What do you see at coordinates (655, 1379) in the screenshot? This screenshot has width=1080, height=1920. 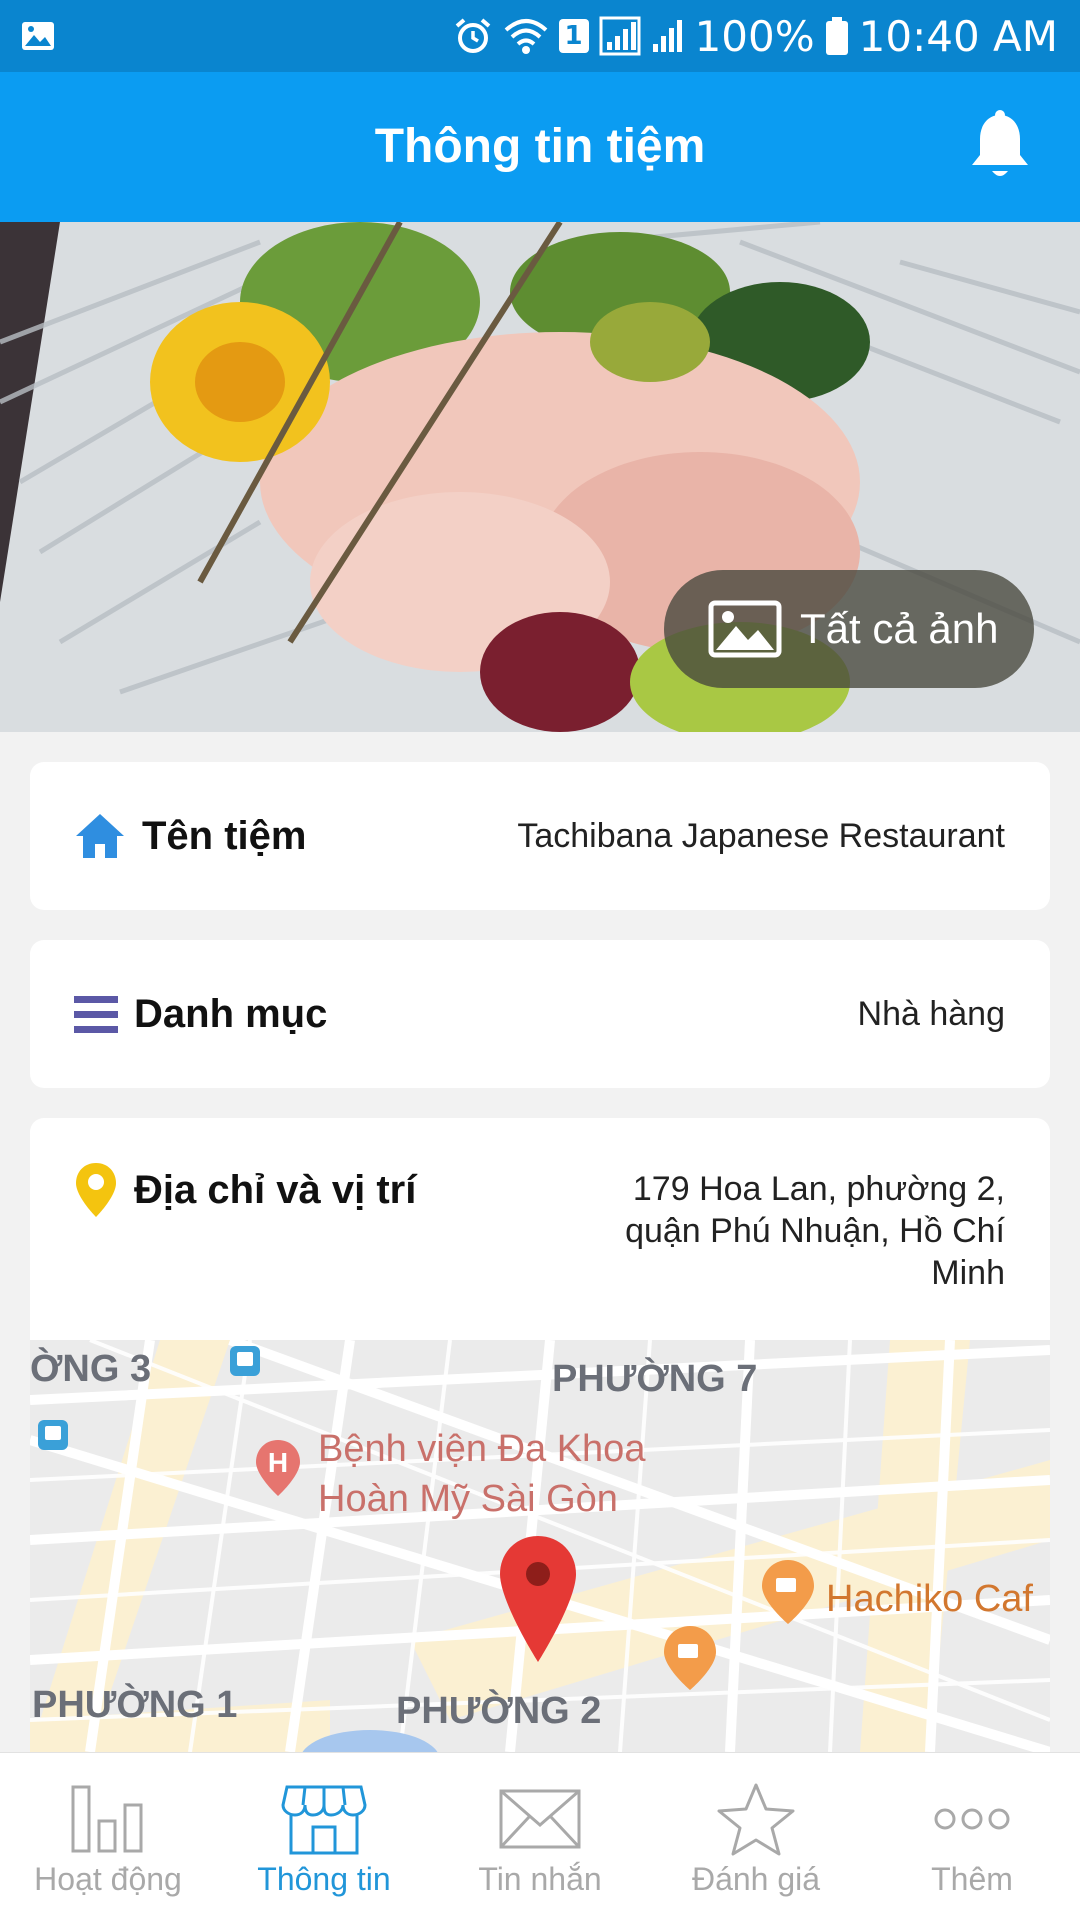 I see `map-label-ward7: PHƯỜNG 7` at bounding box center [655, 1379].